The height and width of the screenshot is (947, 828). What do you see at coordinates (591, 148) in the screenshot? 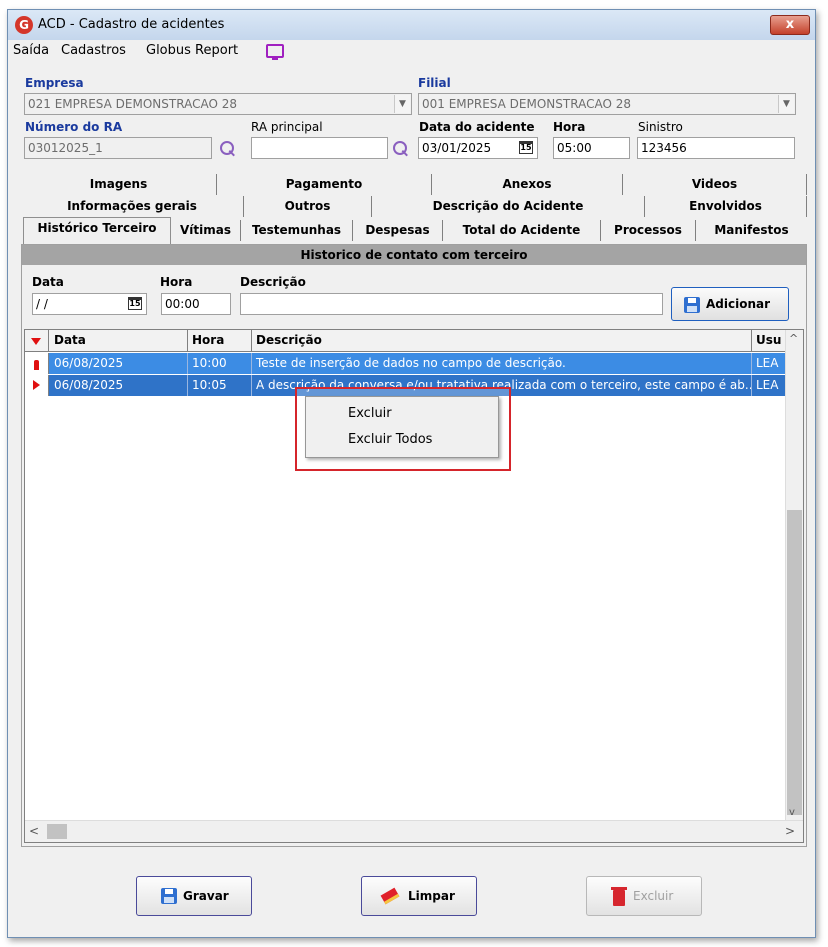
I see `hora-field: 05:00` at bounding box center [591, 148].